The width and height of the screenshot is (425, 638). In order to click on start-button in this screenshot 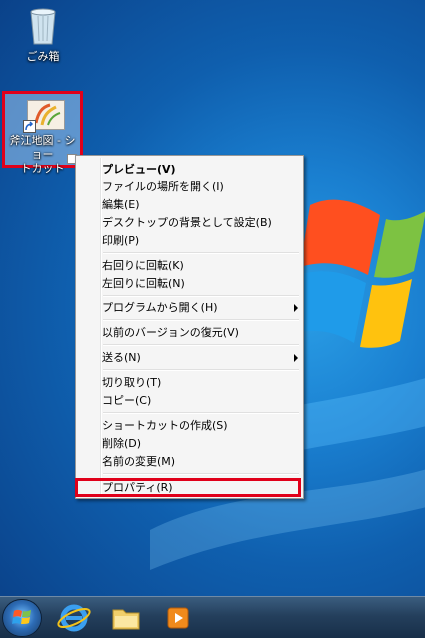, I will do `click(22, 618)`.